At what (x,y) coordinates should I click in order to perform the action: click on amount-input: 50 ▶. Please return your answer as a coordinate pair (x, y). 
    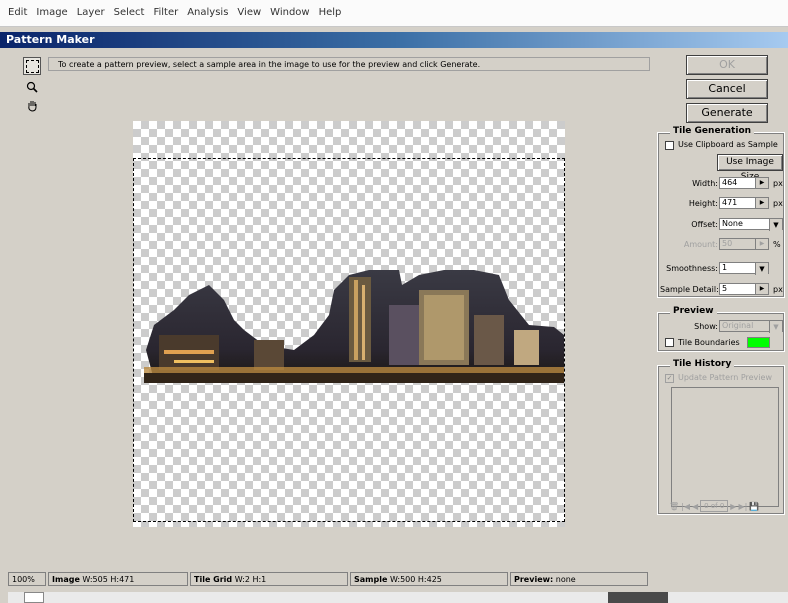
    Looking at the image, I should click on (744, 244).